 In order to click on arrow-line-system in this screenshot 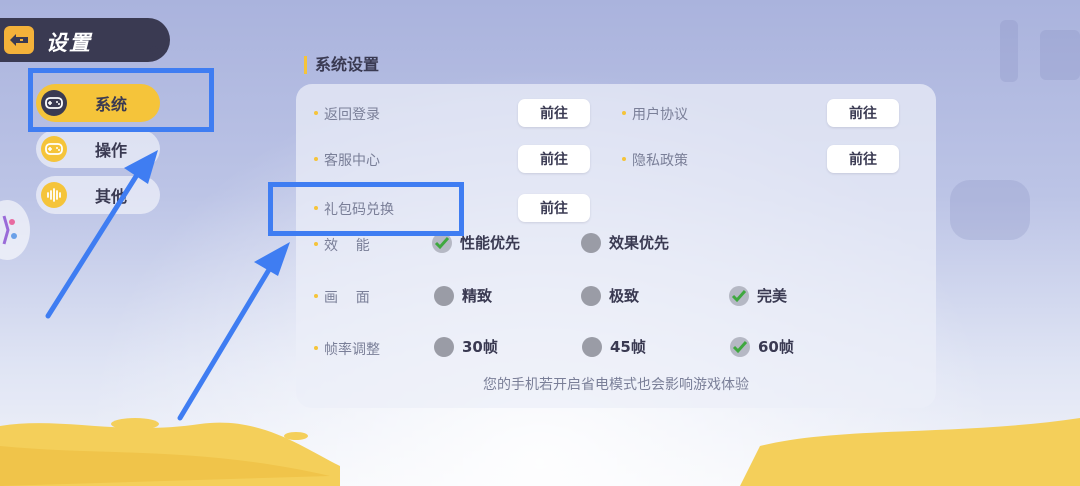, I will do `click(94, 243)`.